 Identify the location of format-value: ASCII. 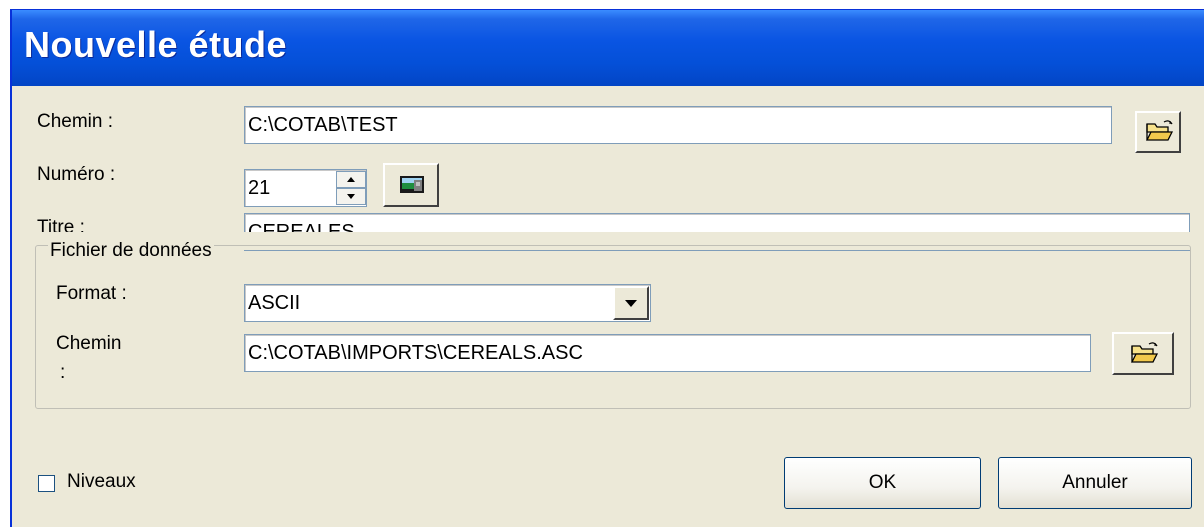
(274, 303).